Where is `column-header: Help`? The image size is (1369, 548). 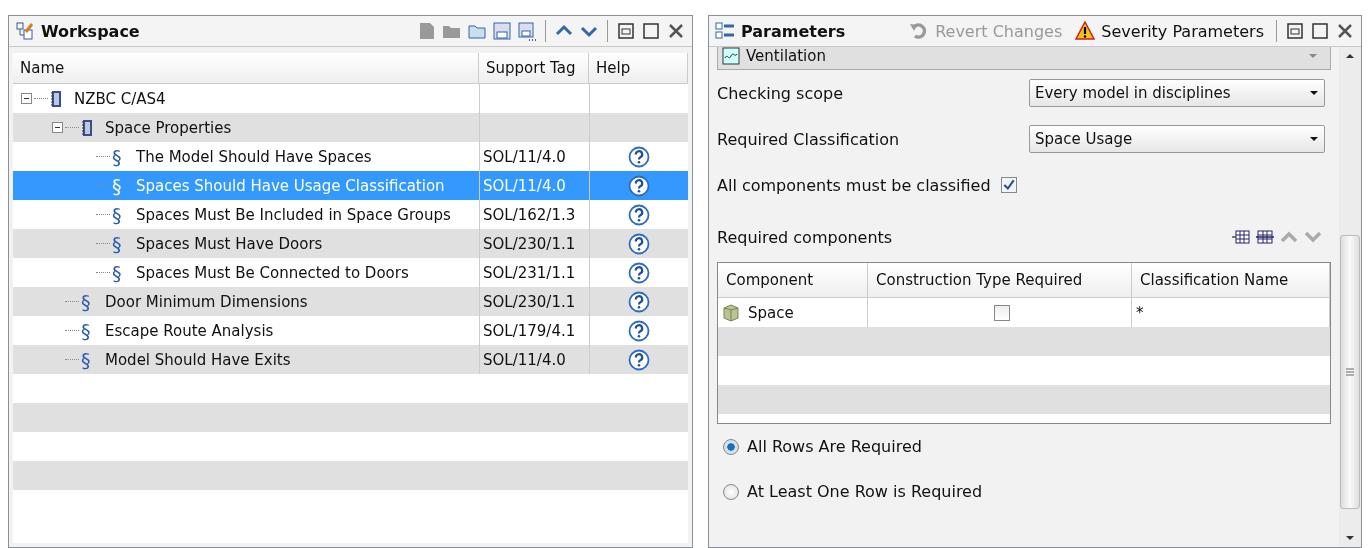
column-header: Help is located at coordinates (638, 68).